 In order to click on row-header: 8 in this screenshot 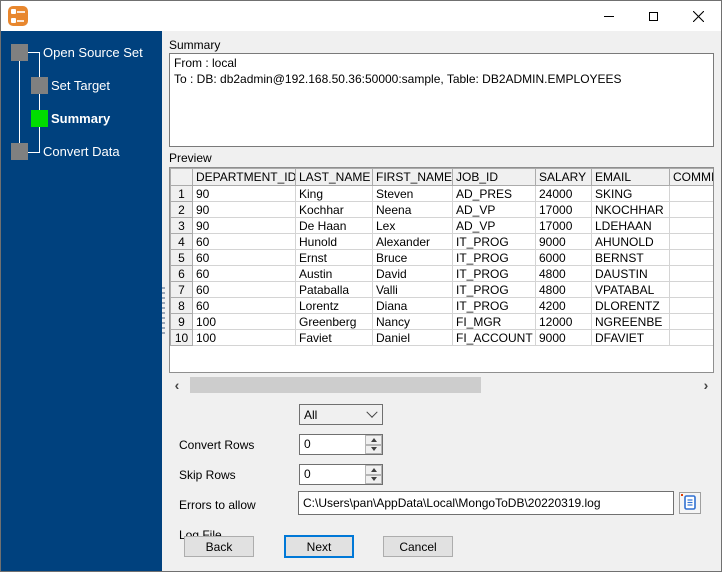, I will do `click(181, 305)`.